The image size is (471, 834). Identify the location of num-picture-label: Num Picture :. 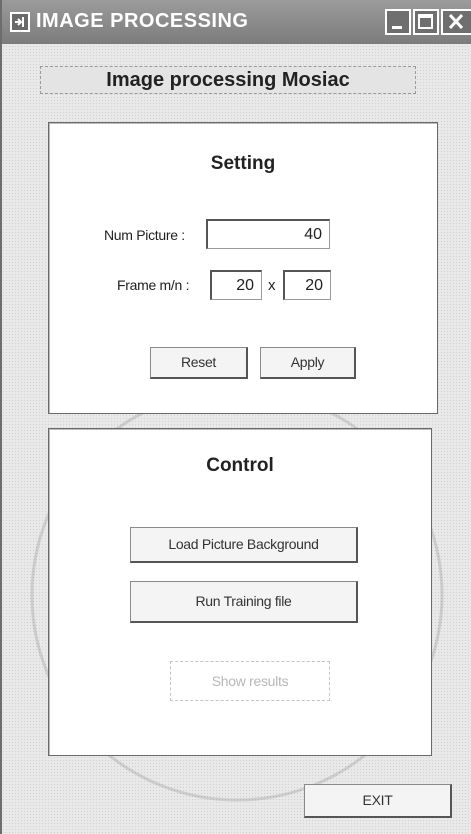
(144, 235).